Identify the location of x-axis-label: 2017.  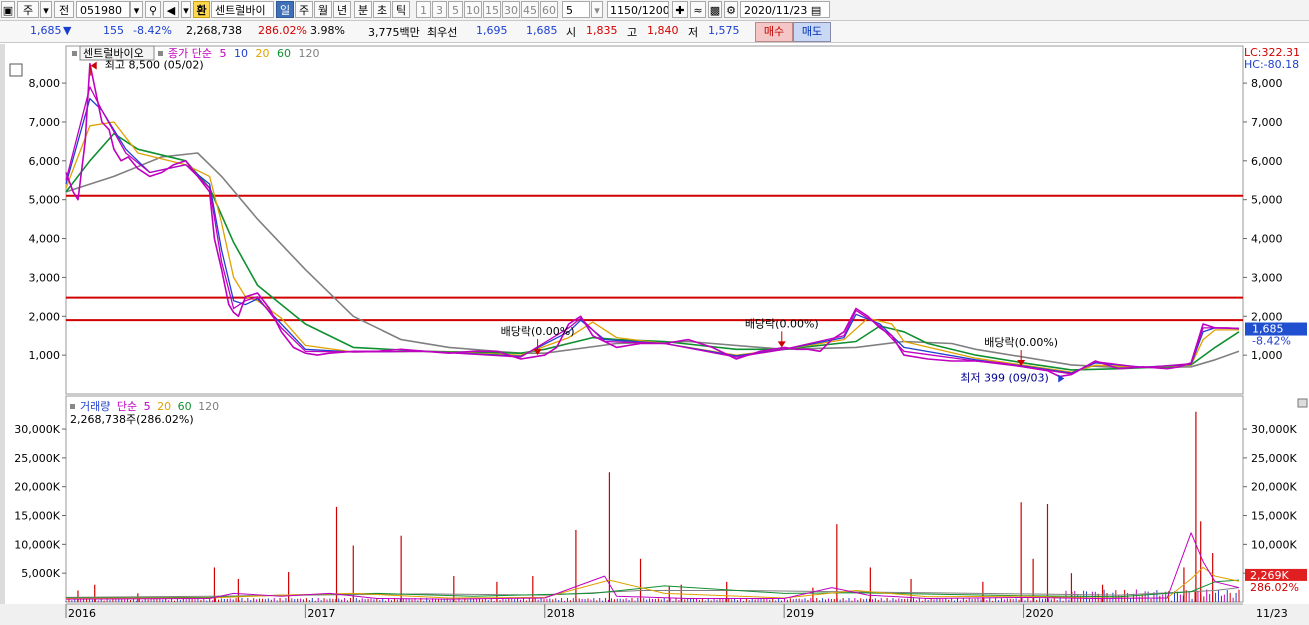
(321, 613).